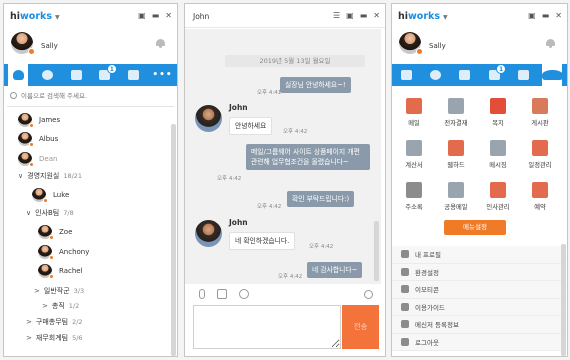 This screenshot has width=570, height=360. What do you see at coordinates (54, 338) in the screenshot?
I see `tree-group: > 재무회계팀 5/6` at bounding box center [54, 338].